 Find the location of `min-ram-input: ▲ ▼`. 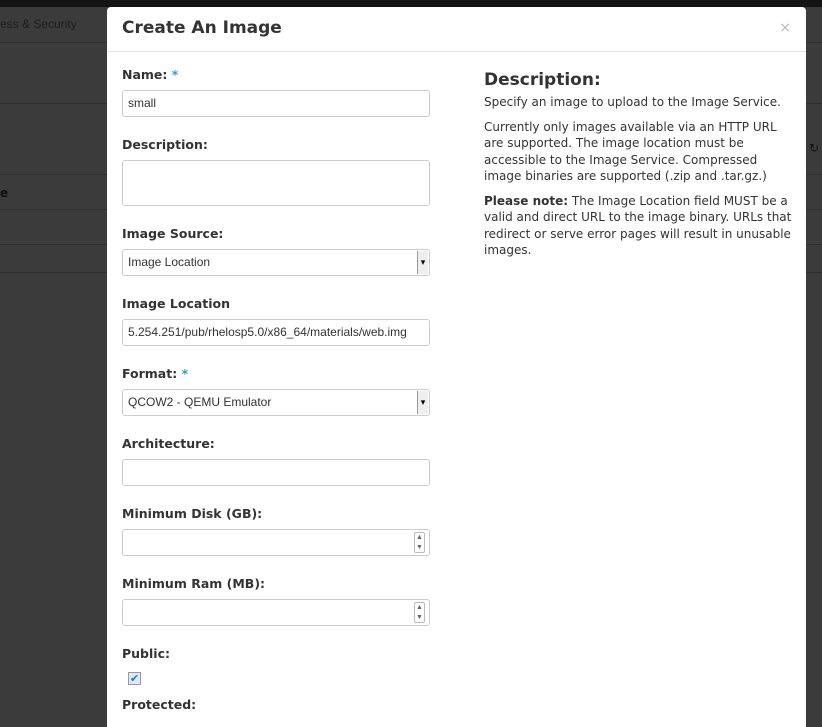

min-ram-input: ▲ ▼ is located at coordinates (276, 612).